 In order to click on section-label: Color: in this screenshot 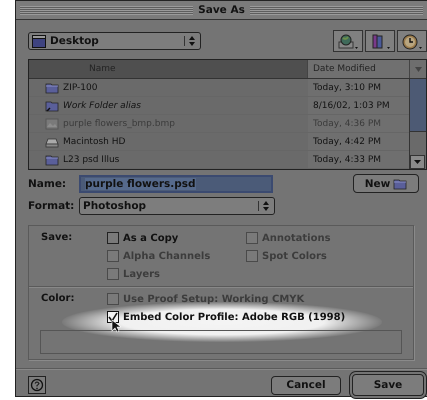, I will do `click(58, 299)`.